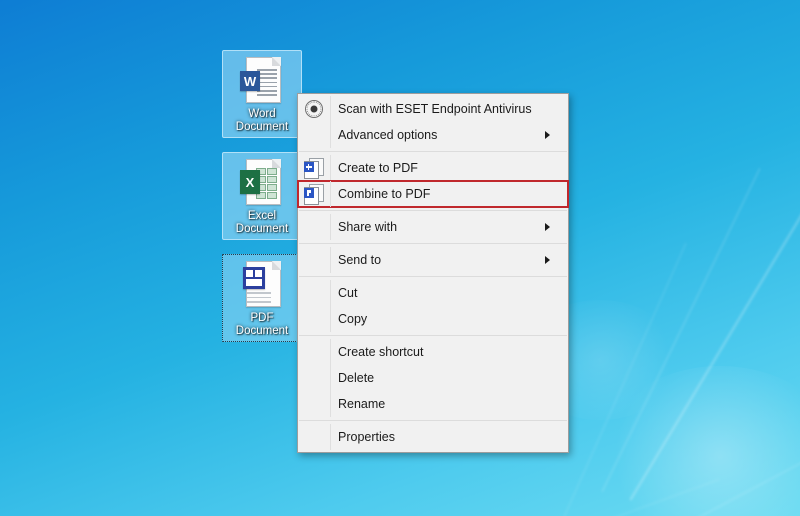 Image resolution: width=800 pixels, height=516 pixels. What do you see at coordinates (262, 318) in the screenshot?
I see `icon-label-line1: PDF` at bounding box center [262, 318].